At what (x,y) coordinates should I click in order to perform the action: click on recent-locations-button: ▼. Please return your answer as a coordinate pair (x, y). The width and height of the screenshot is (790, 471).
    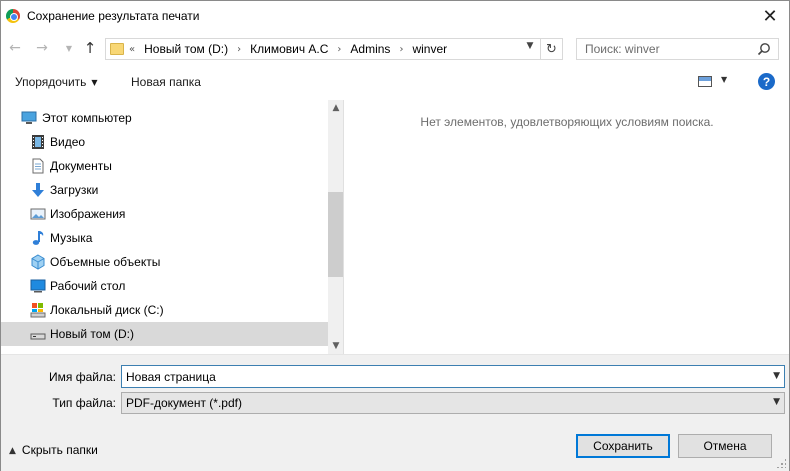
    Looking at the image, I should click on (69, 48).